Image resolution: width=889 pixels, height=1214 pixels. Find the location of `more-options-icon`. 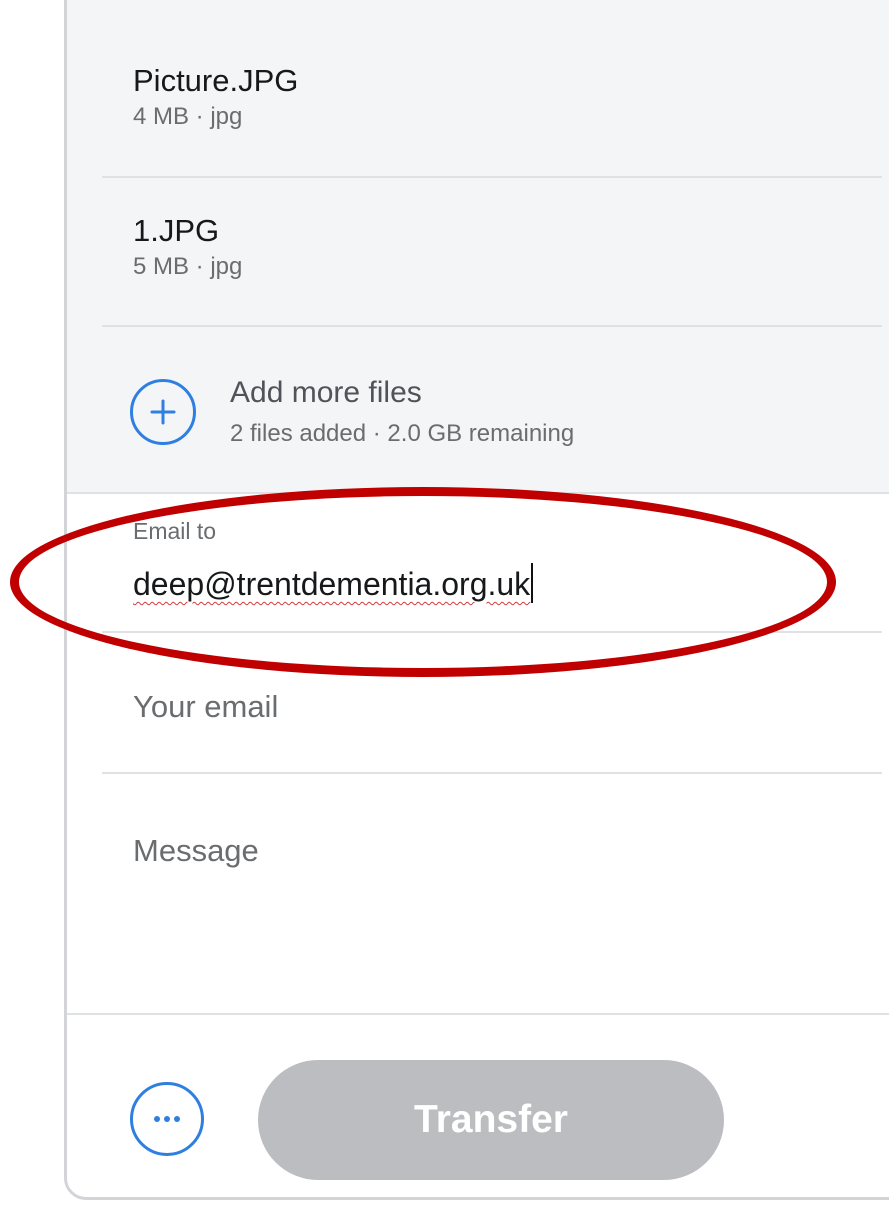

more-options-icon is located at coordinates (167, 1119).